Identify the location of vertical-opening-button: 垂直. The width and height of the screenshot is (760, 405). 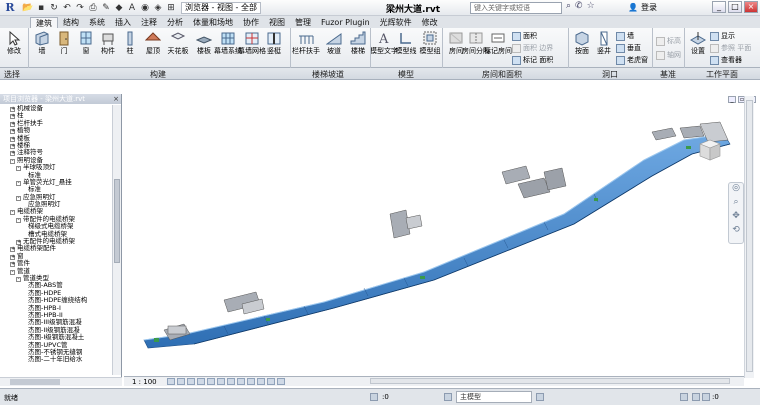
(628, 48).